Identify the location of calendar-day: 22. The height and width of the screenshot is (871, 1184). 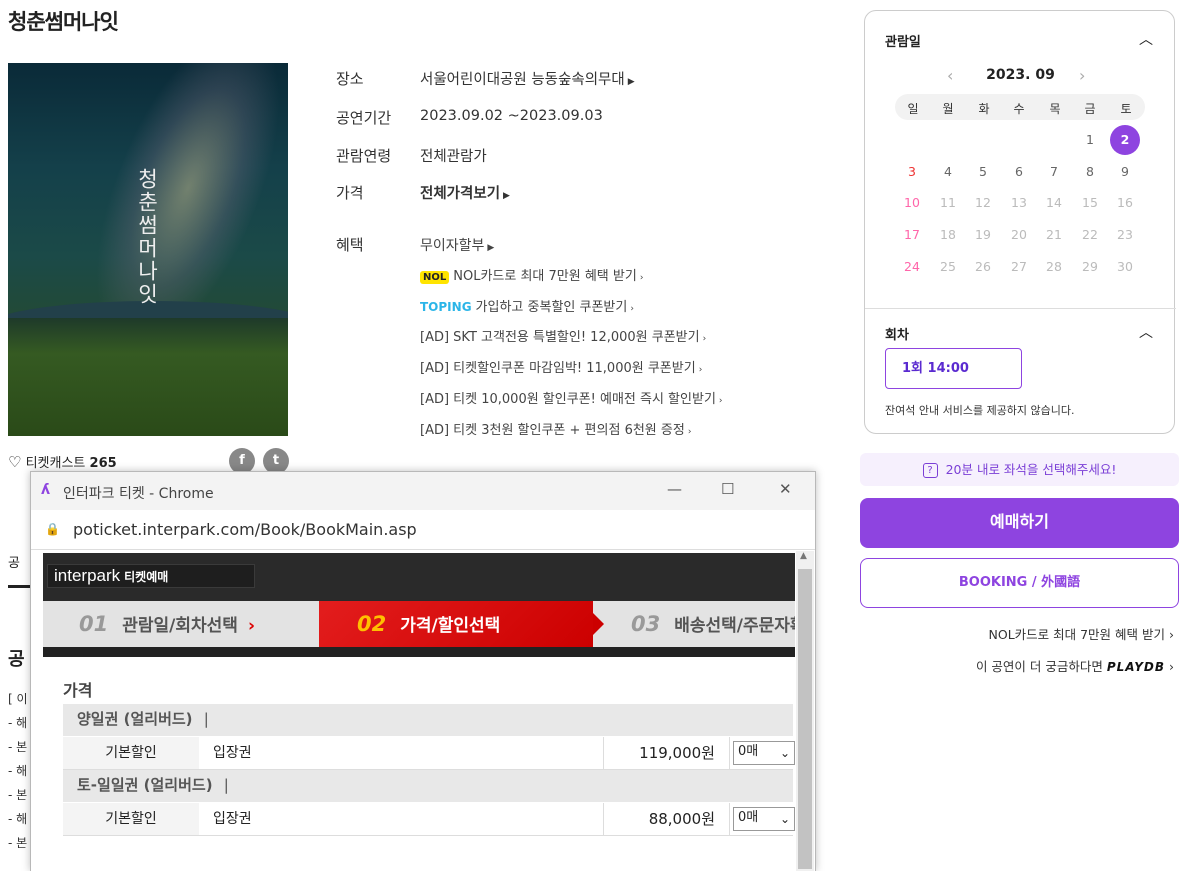
(1090, 235).